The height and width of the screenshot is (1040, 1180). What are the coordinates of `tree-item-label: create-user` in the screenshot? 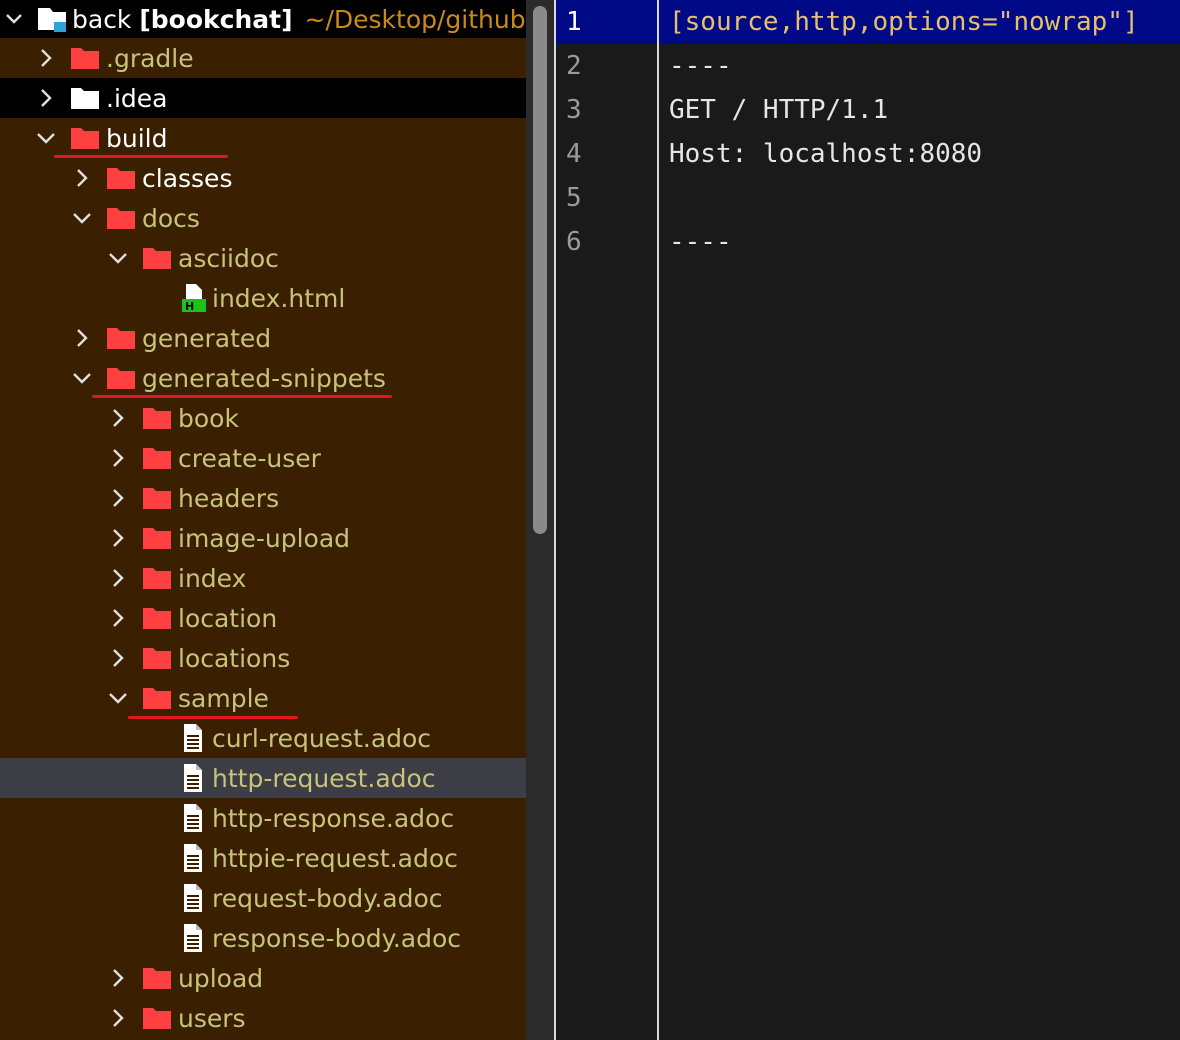 It's located at (249, 458).